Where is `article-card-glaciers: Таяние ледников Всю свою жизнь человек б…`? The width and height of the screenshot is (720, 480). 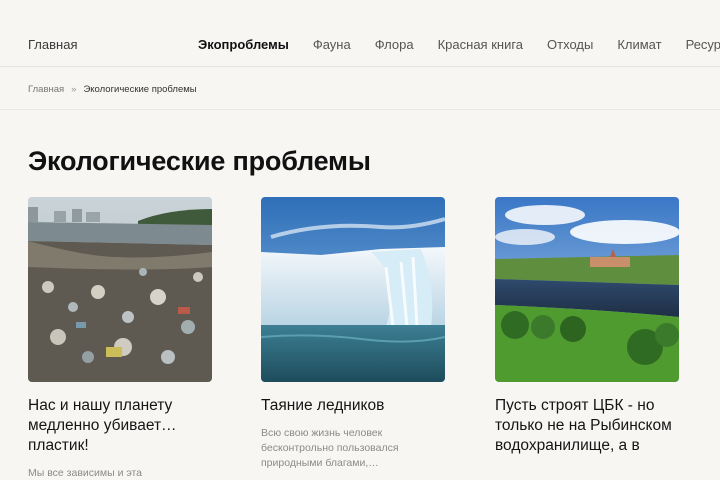
article-card-glaciers: Таяние ледников Всю свою жизнь человек б… is located at coordinates (353, 334).